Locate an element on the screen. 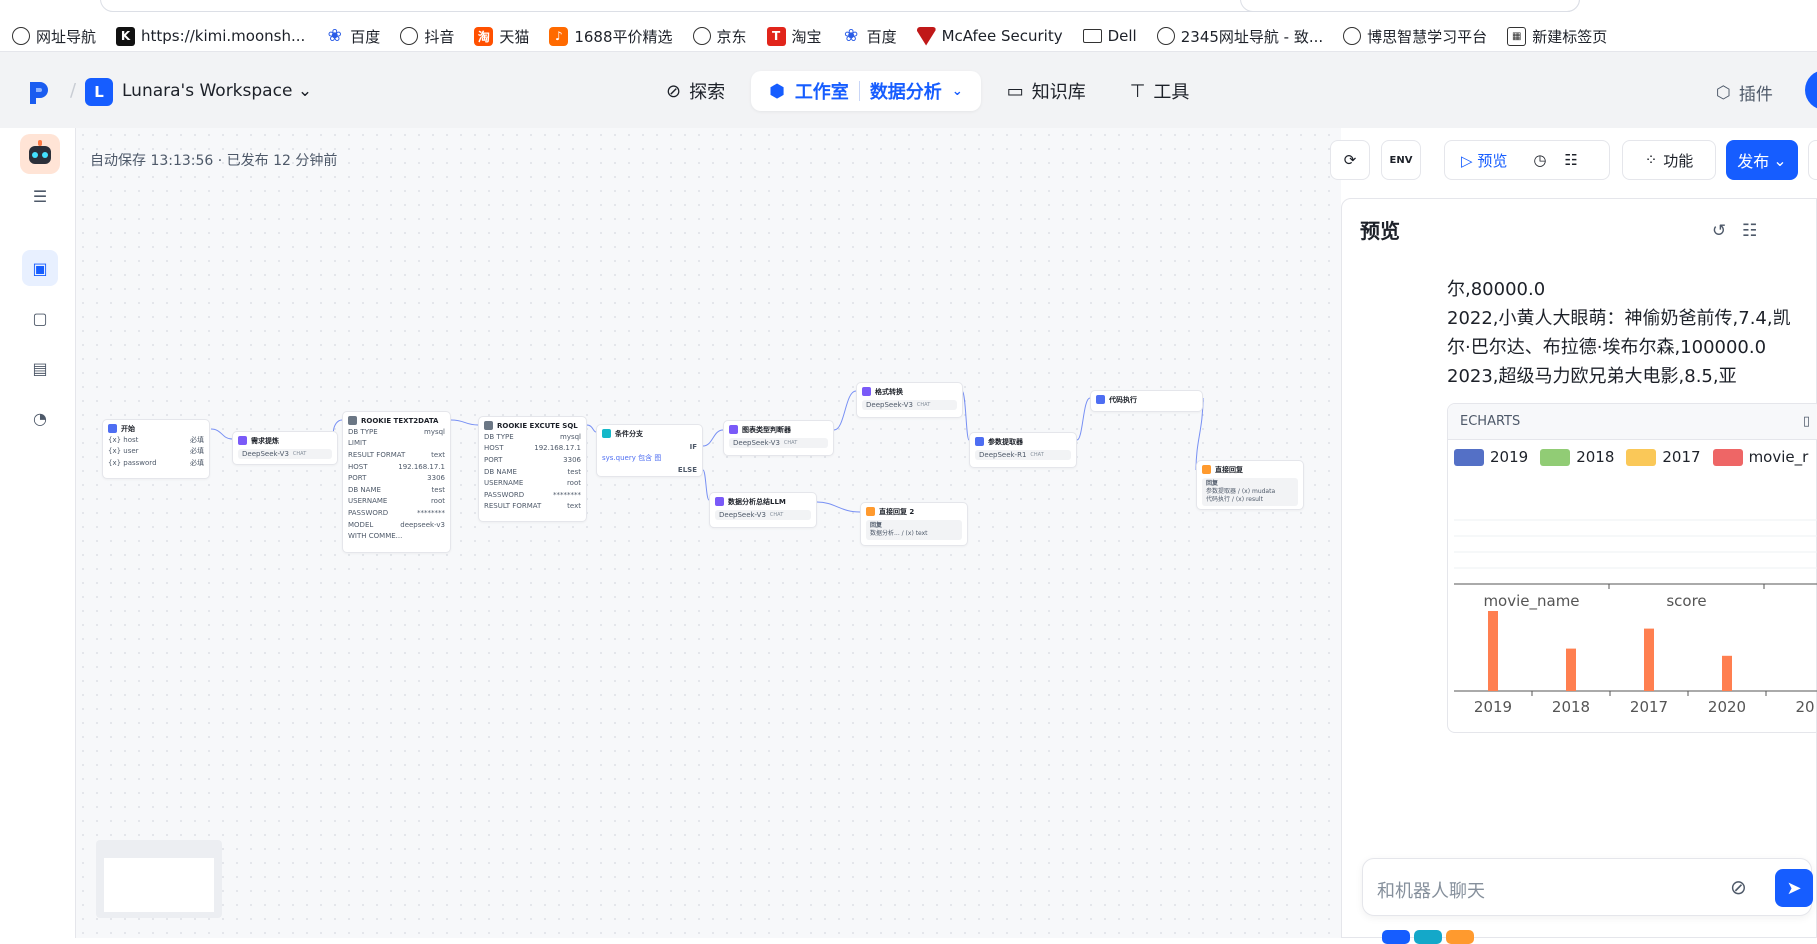 Image resolution: width=1817 pixels, height=944 pixels. param-row: {x} user 必填 is located at coordinates (156, 452).